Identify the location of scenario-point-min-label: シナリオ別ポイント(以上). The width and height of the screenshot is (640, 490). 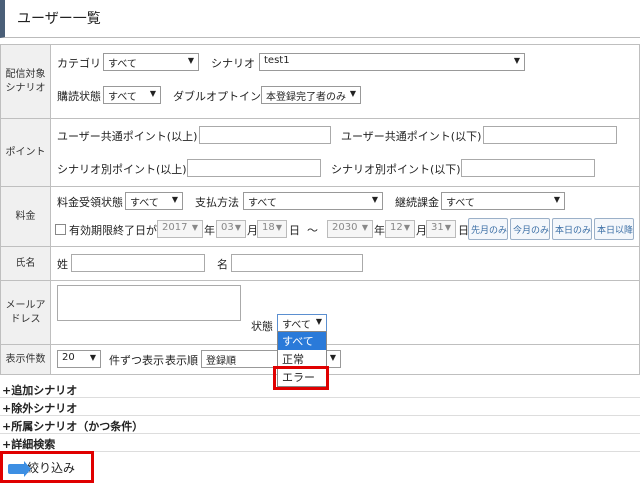
(122, 169).